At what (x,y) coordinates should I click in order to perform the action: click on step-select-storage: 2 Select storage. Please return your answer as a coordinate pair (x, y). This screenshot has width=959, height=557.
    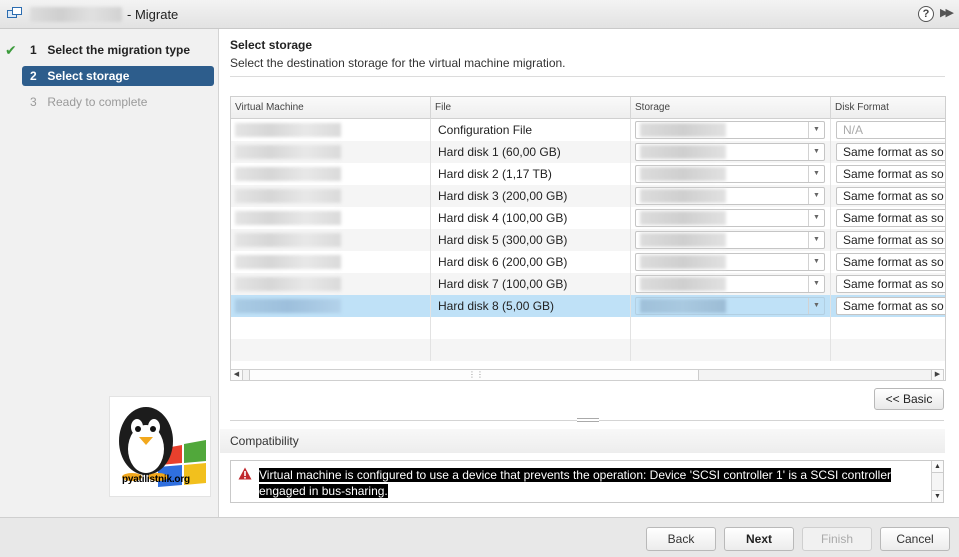
    Looking at the image, I should click on (118, 76).